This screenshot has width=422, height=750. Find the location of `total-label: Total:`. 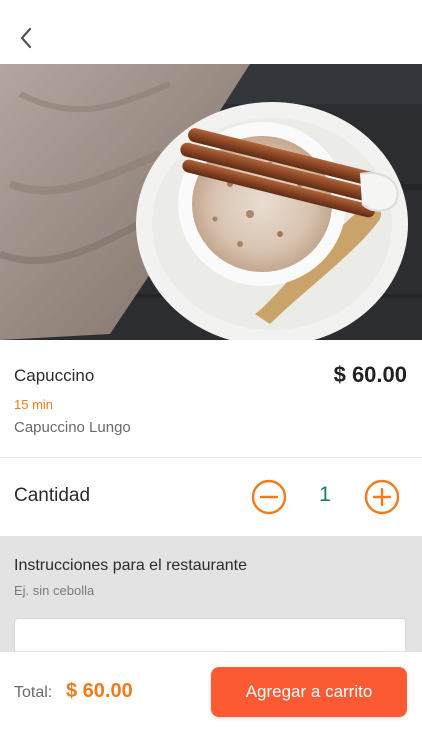

total-label: Total: is located at coordinates (33, 692).